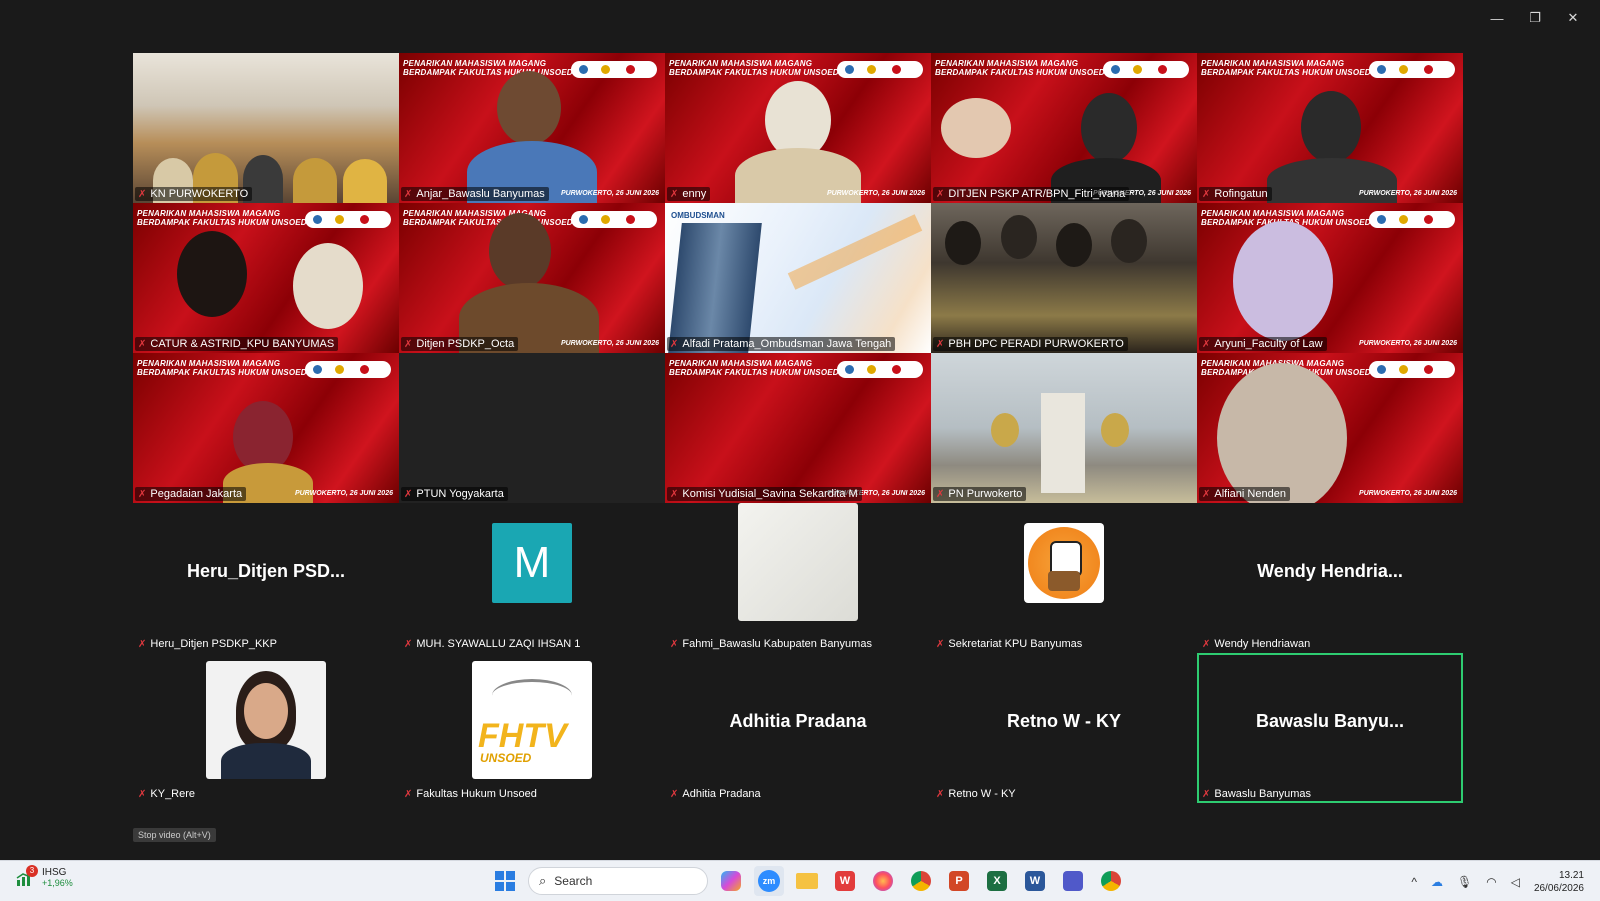 The height and width of the screenshot is (901, 1600). What do you see at coordinates (27, 875) in the screenshot?
I see `stock-chart-icon: 3` at bounding box center [27, 875].